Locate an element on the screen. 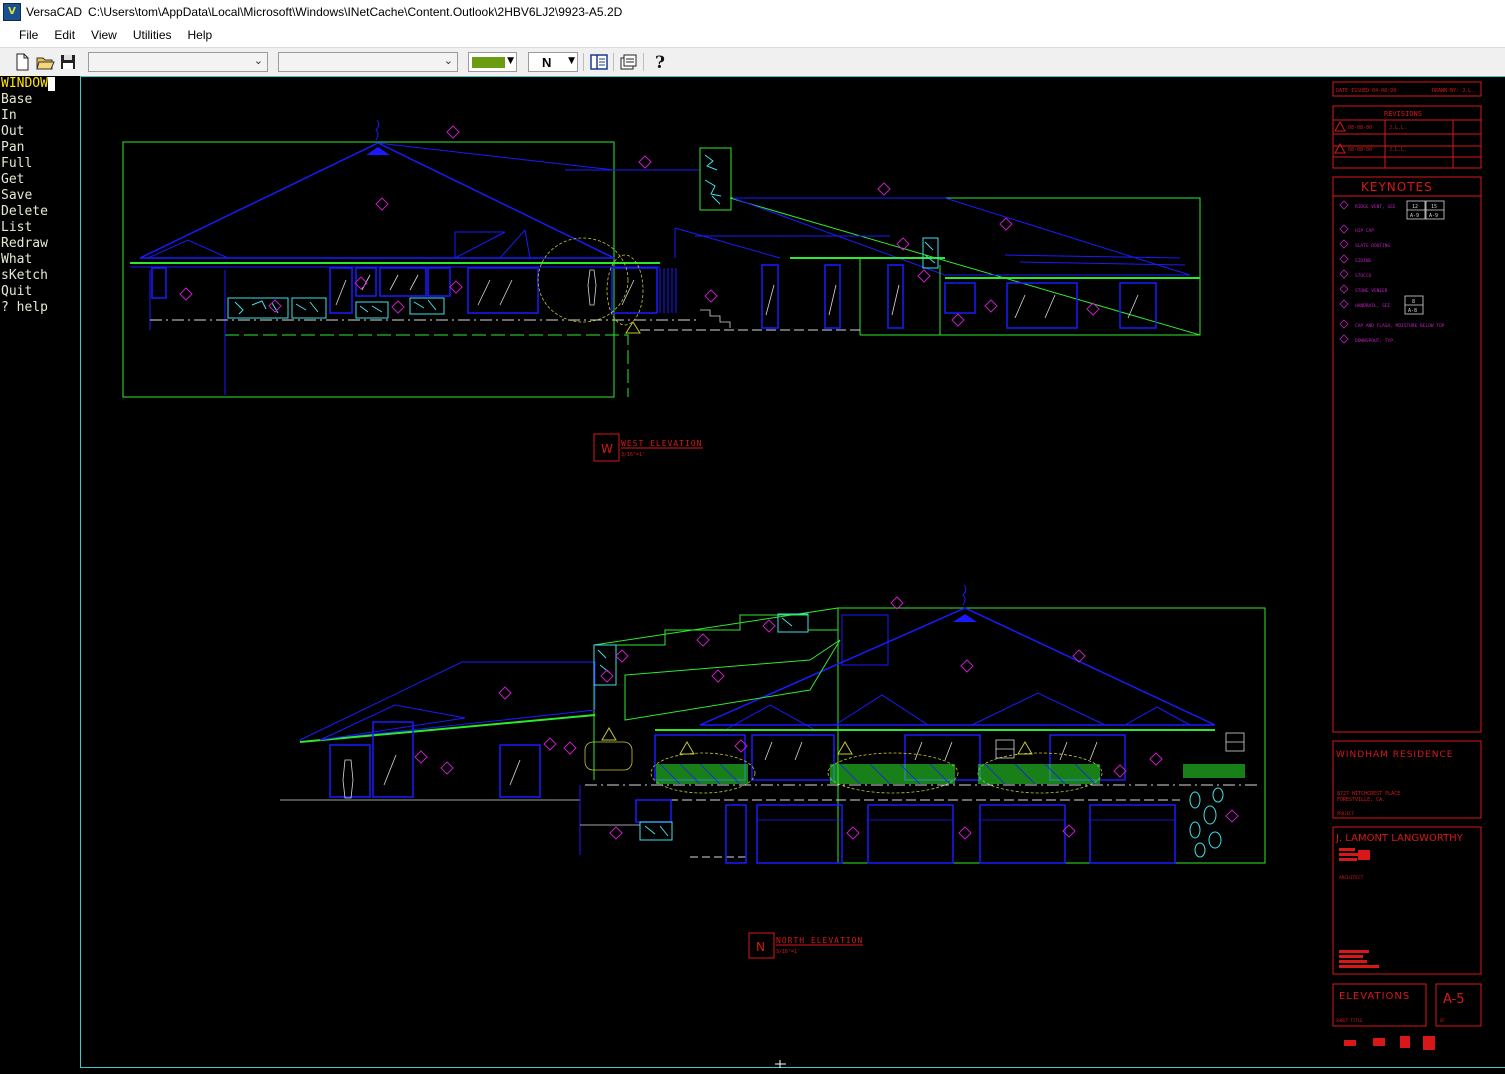  app-name: VersaCAD is located at coordinates (54, 12).